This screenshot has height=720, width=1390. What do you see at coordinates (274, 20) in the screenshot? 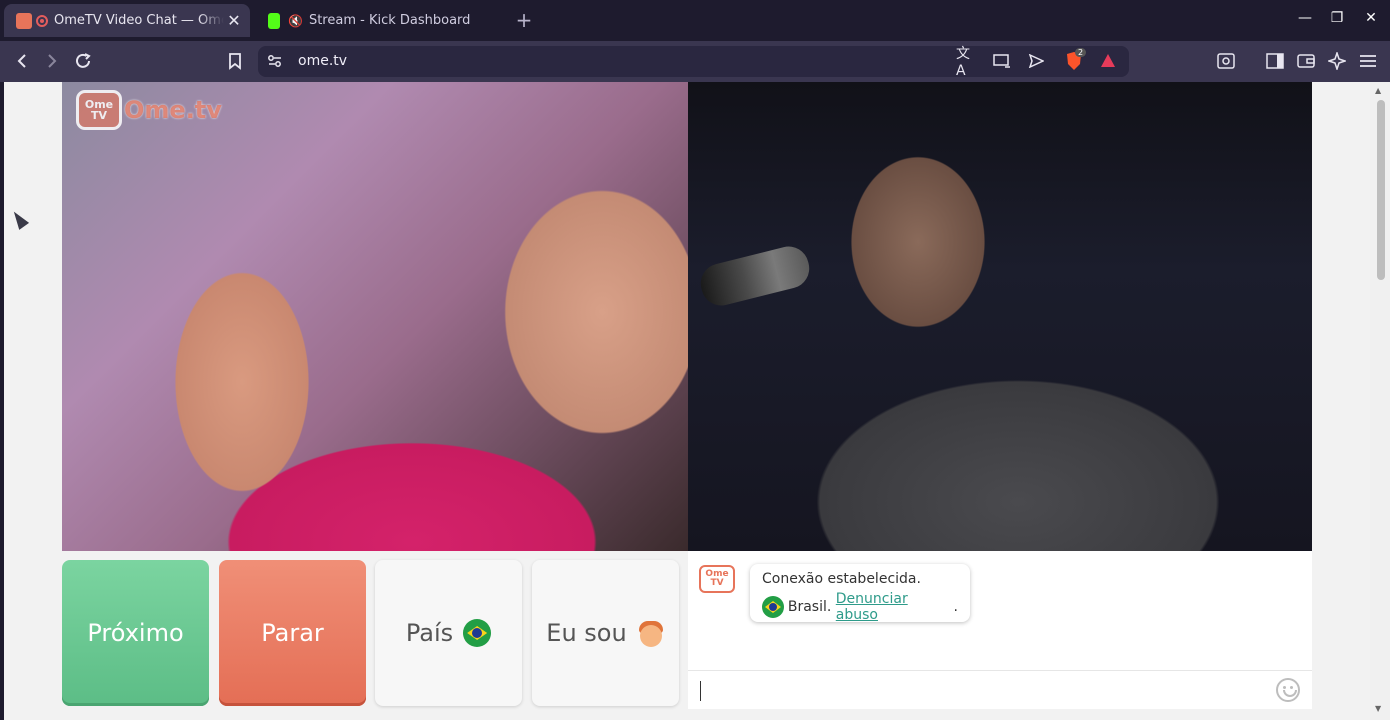
I see `kick-favicon-icon` at bounding box center [274, 20].